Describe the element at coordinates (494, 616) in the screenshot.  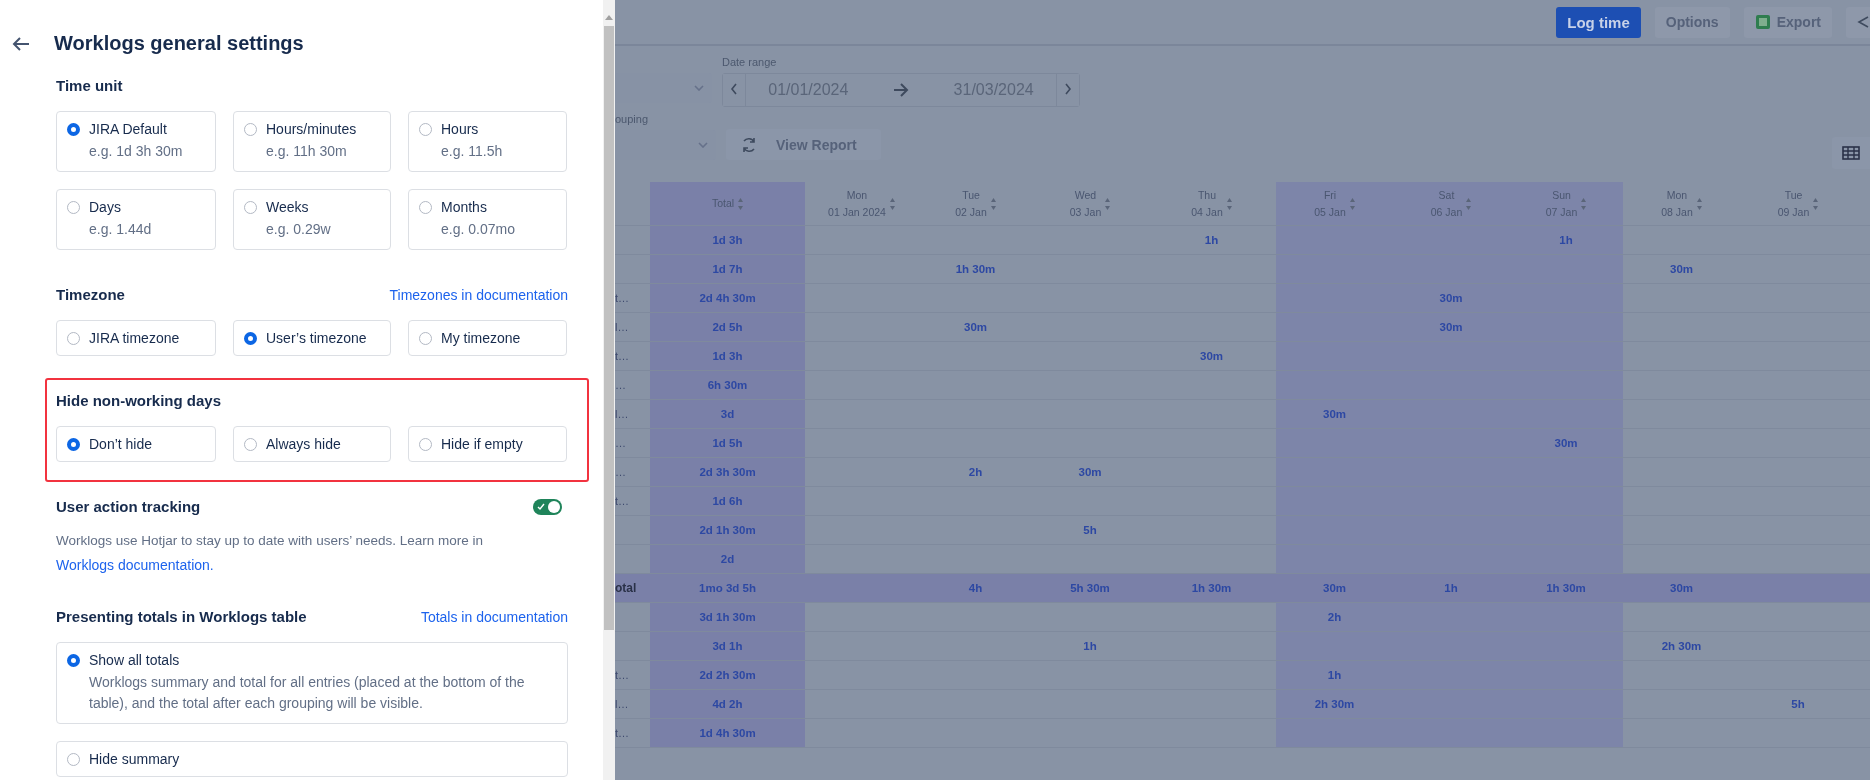
I see `documentation-link: Totals in documentation` at that location.